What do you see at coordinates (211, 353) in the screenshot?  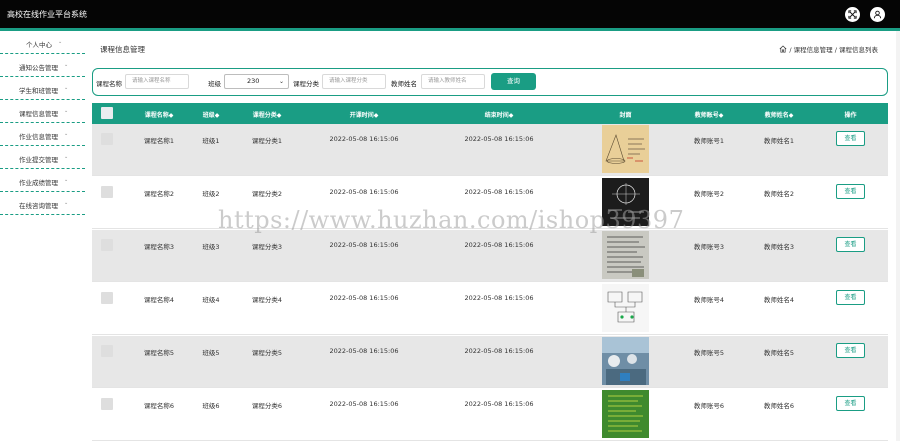 I see `cell-class: 班级5` at bounding box center [211, 353].